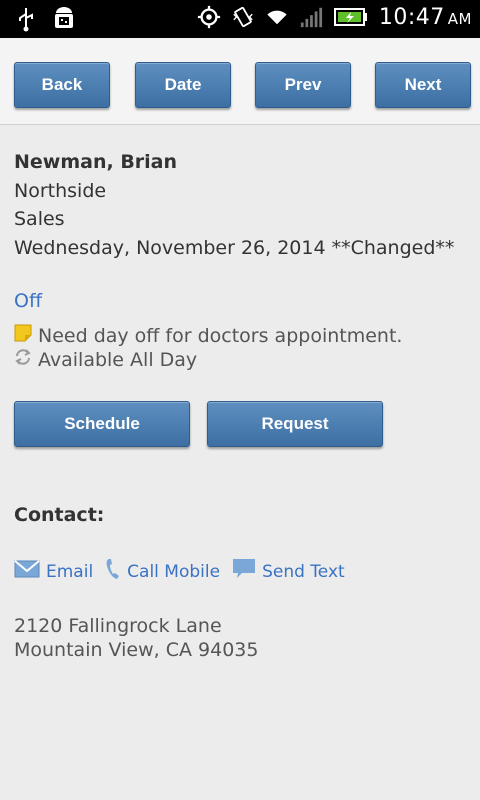  Describe the element at coordinates (118, 626) in the screenshot. I see `address-line-1: 2120 Fallingrock Lane` at that location.